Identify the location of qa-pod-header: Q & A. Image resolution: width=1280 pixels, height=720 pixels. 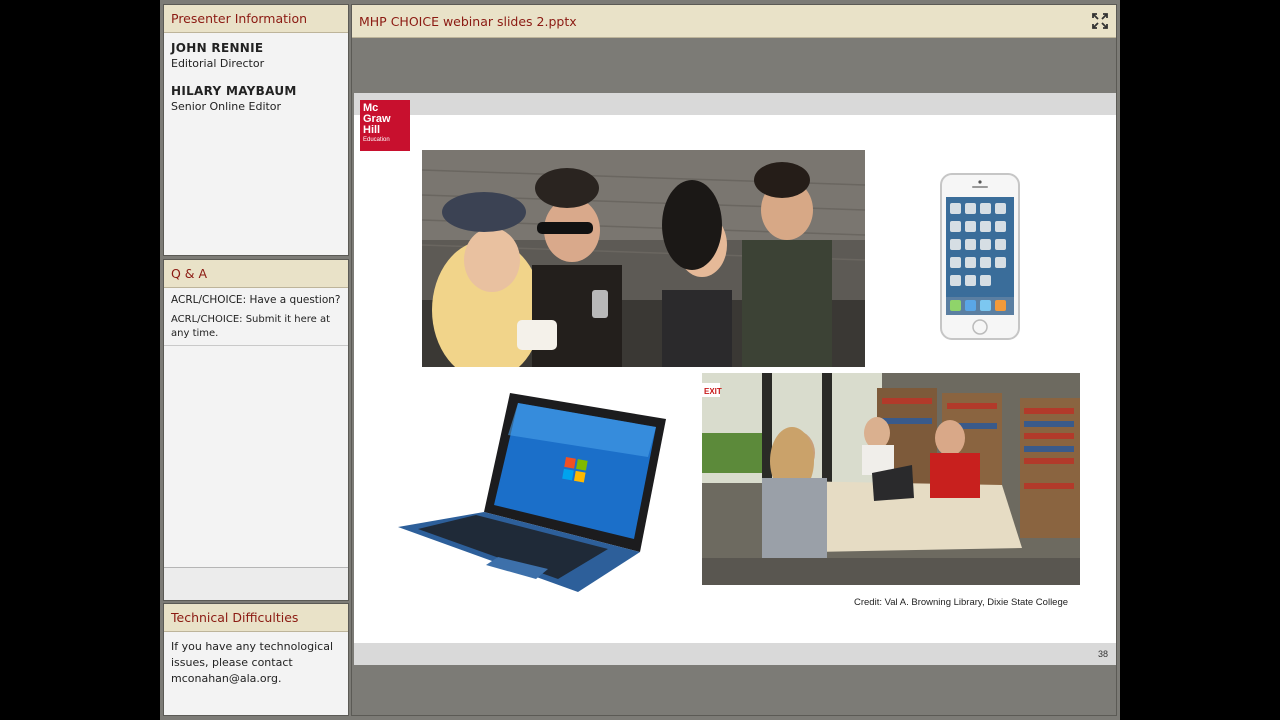
(256, 274).